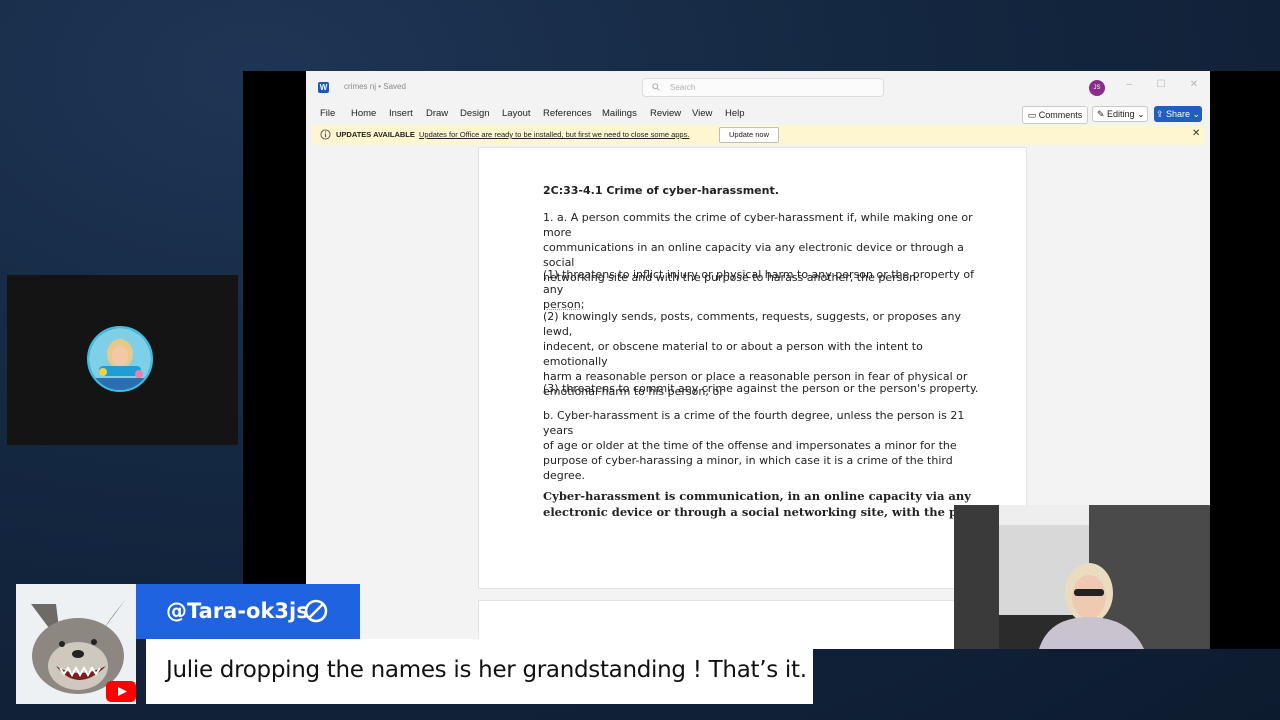  Describe the element at coordinates (683, 87) in the screenshot. I see `search-placeholder: Search` at that location.